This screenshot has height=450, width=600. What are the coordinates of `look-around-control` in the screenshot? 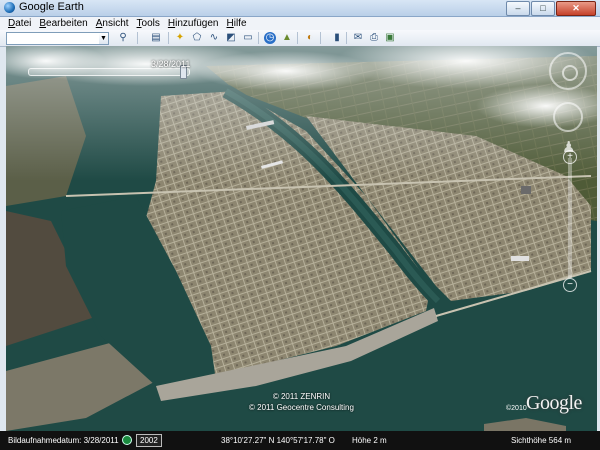 It's located at (568, 71).